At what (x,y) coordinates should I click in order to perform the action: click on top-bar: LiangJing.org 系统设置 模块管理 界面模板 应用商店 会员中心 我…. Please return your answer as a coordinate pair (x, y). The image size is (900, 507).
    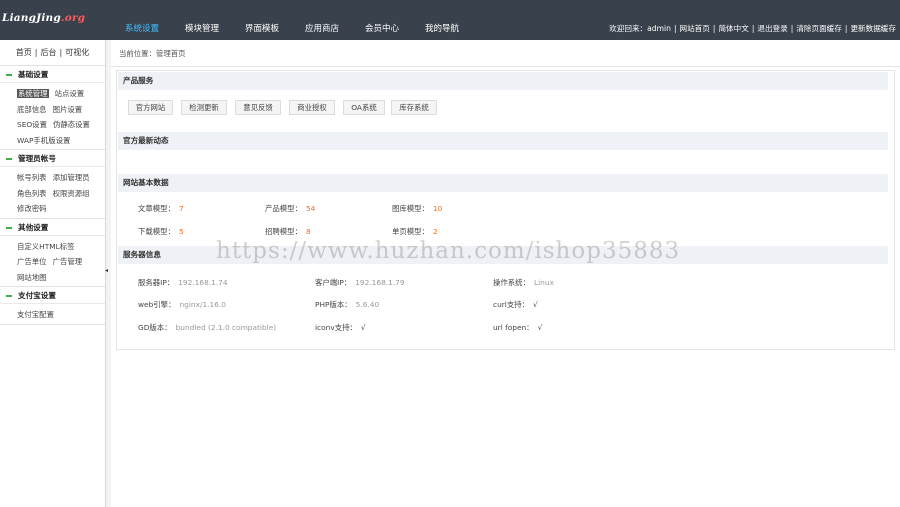
    Looking at the image, I should click on (450, 20).